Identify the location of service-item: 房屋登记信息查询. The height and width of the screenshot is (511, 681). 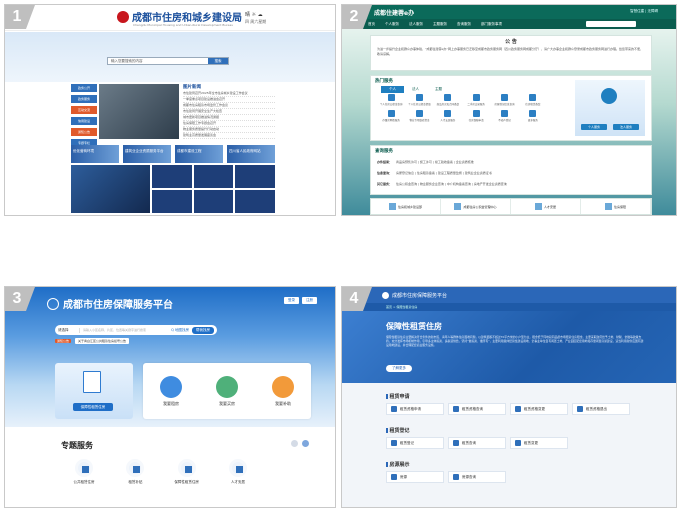
(504, 100).